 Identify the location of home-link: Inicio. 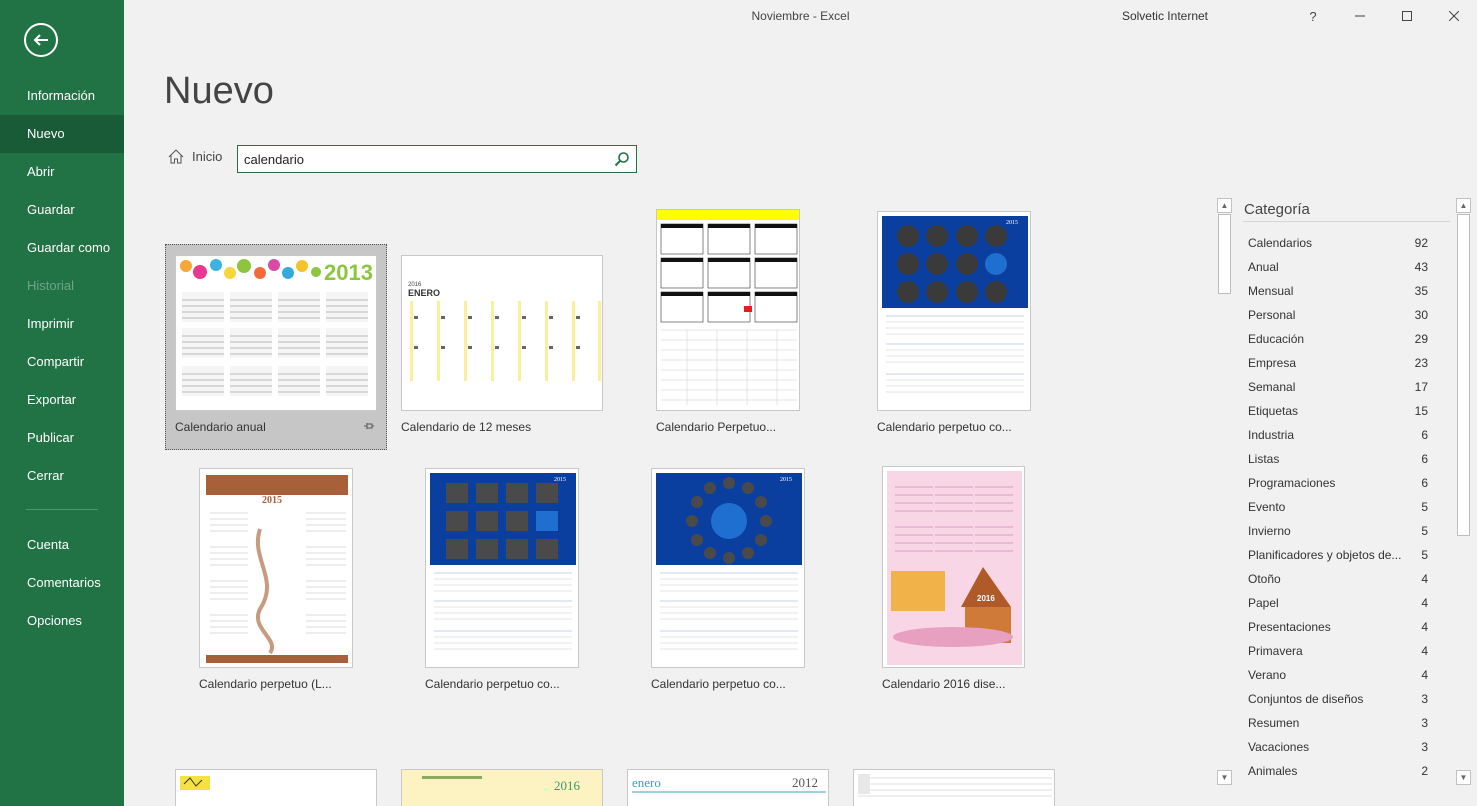
(195, 156).